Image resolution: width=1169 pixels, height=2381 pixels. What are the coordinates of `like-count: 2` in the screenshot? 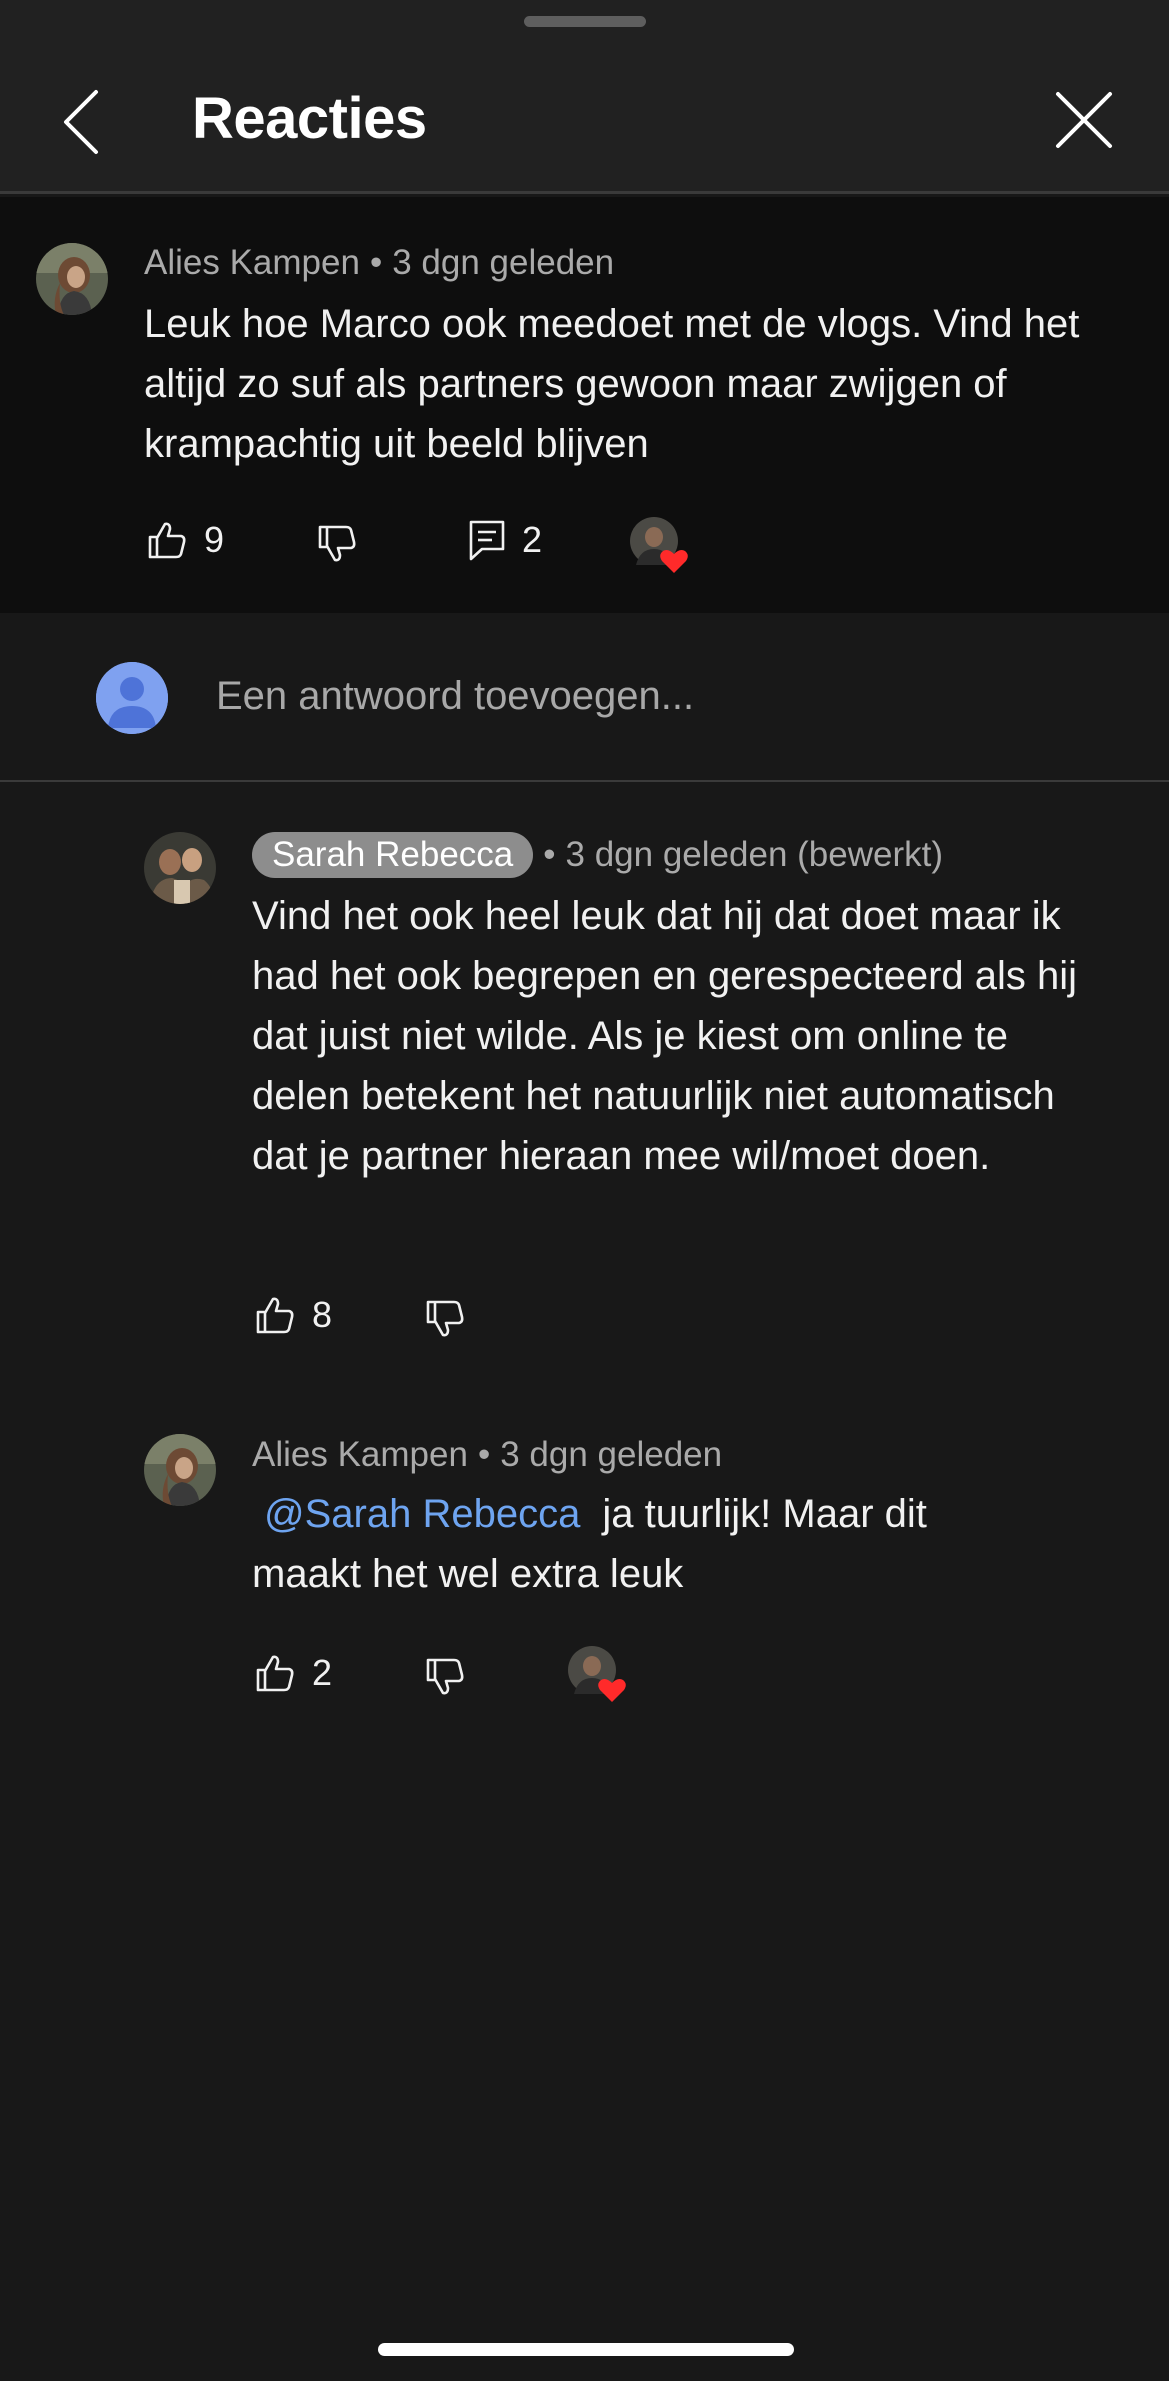 It's located at (322, 1672).